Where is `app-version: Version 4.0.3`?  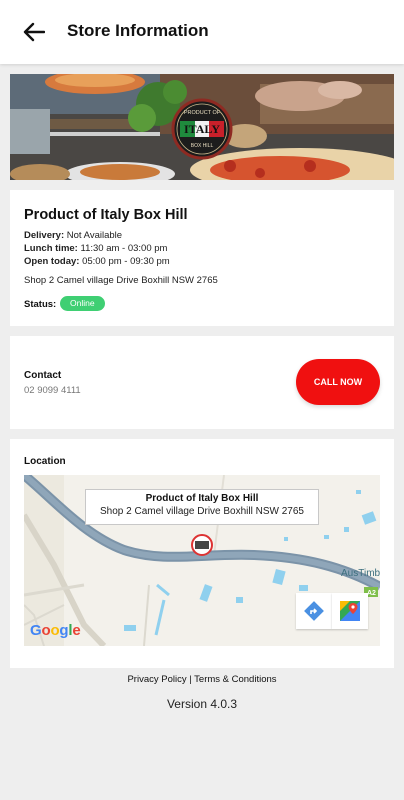
app-version: Version 4.0.3 is located at coordinates (202, 704).